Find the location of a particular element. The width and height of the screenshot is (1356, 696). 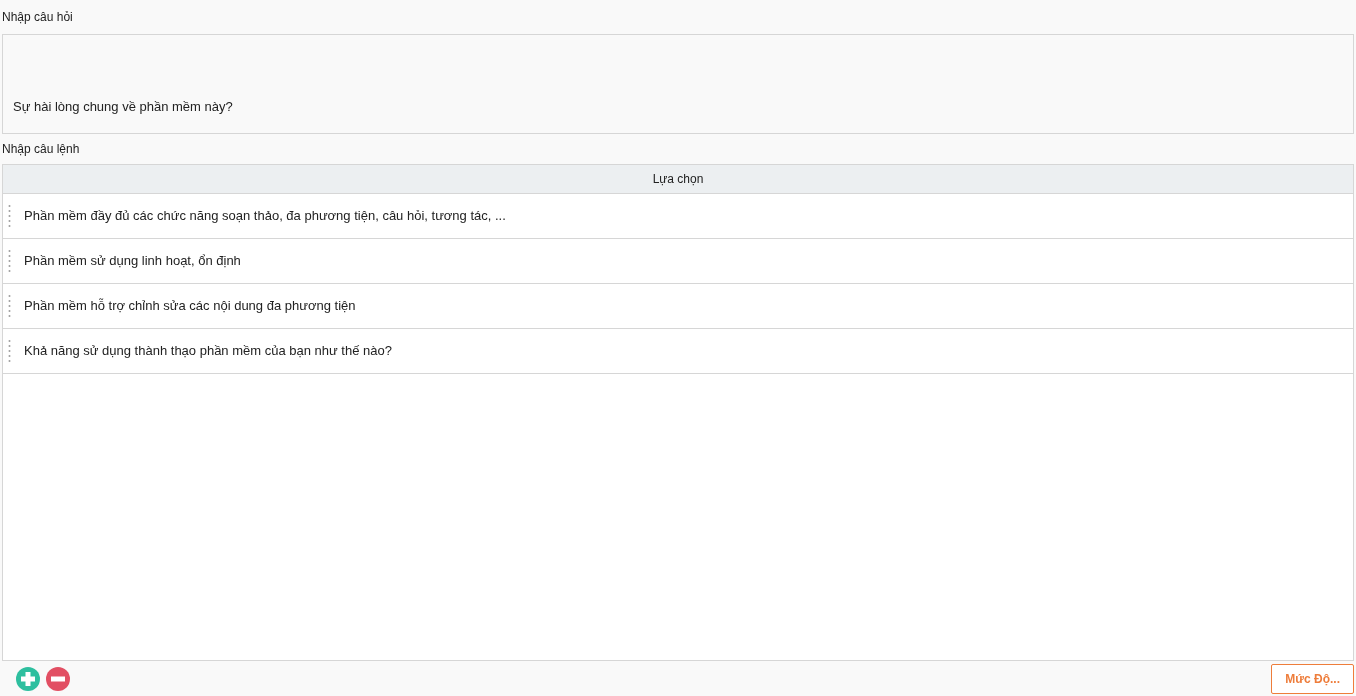

statement-text: Khả năng sử dụng thành thạo phần mềm của bạn như thế nào? is located at coordinates (208, 351).